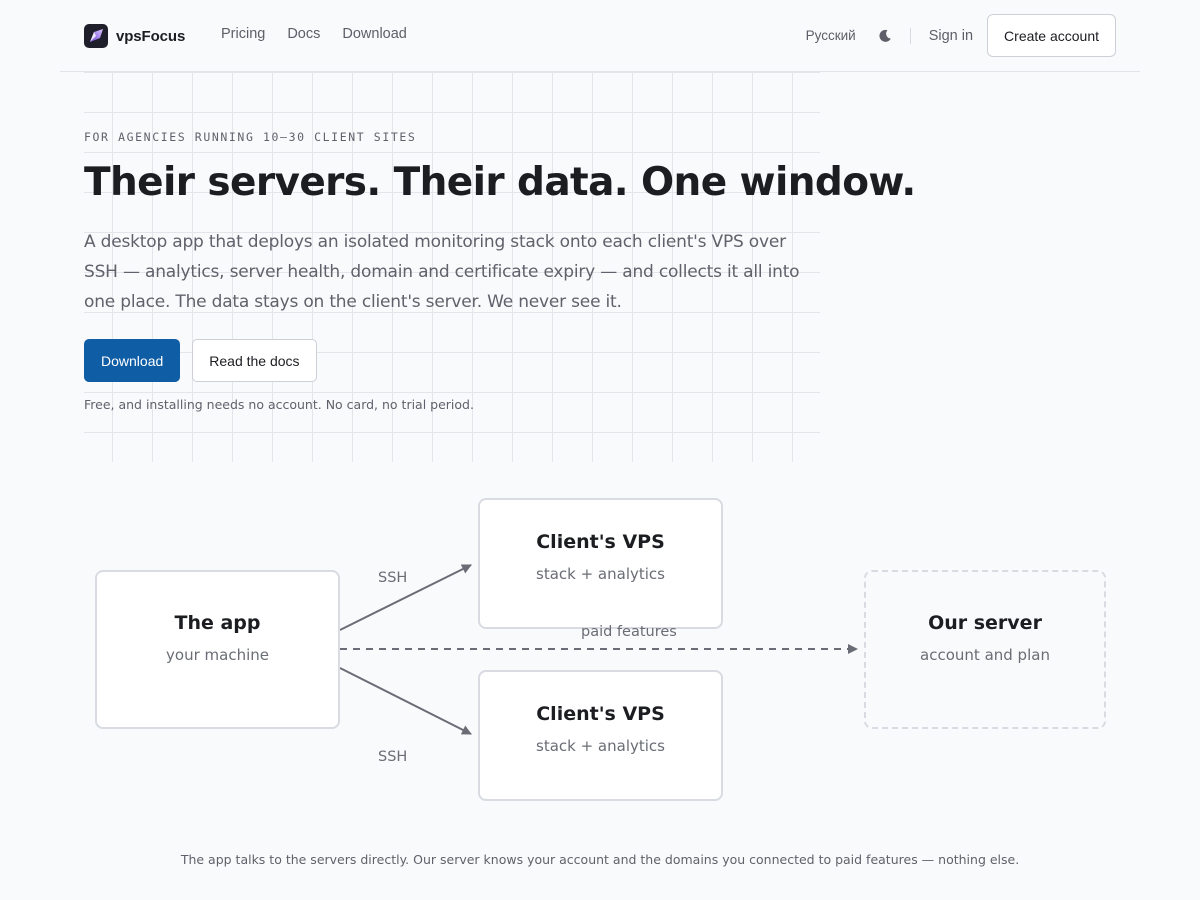 Image resolution: width=1200 pixels, height=900 pixels. I want to click on main-nav: Pricing Docs Download, so click(314, 34).